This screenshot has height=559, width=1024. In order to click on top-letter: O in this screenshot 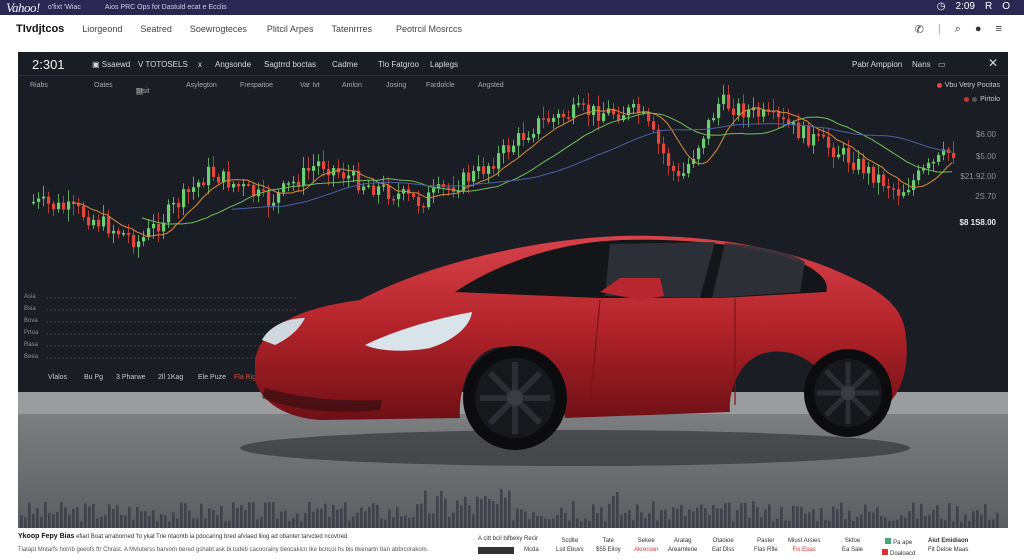, I will do `click(1006, 6)`.